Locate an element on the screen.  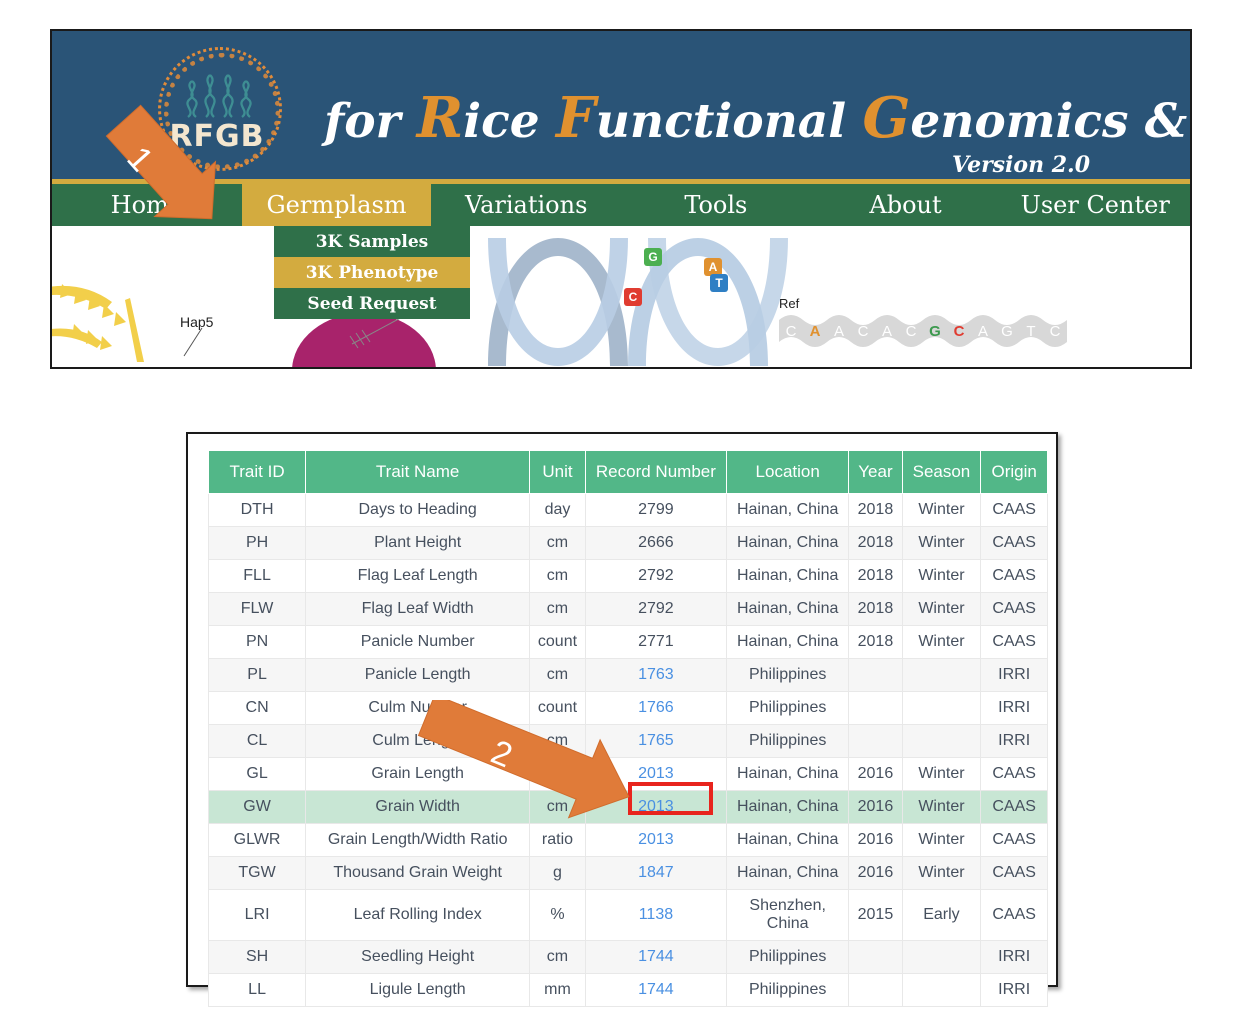
dropdown-item-3k-samples: 3K Samples is located at coordinates (372, 241).